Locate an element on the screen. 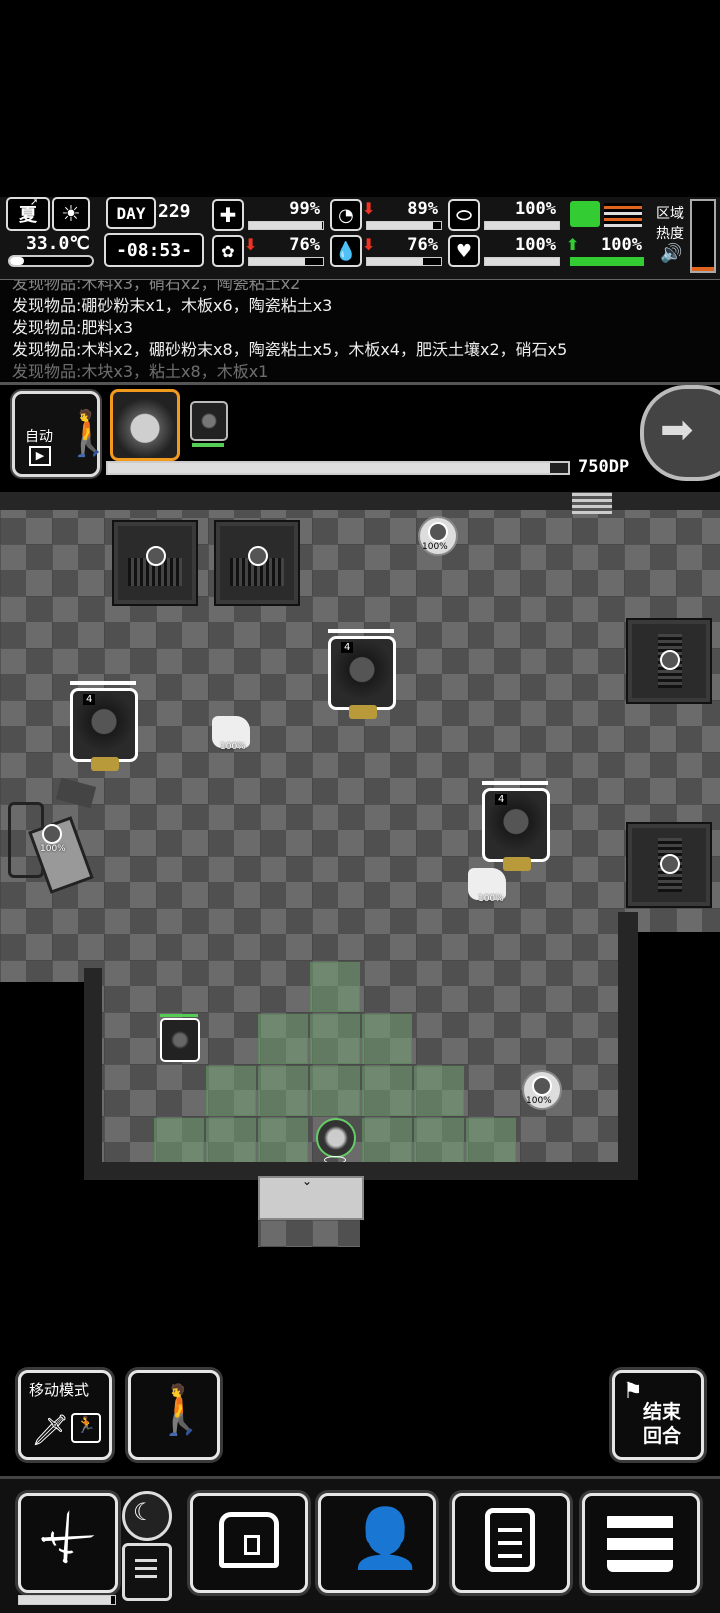 The height and width of the screenshot is (1613, 720). broken-machine: 100% is located at coordinates (52, 839).